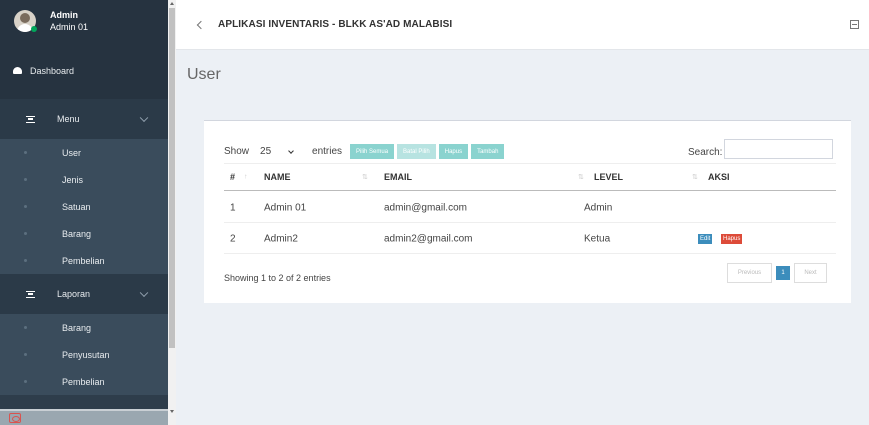 The height and width of the screenshot is (425, 869). Describe the element at coordinates (453, 151) in the screenshot. I see `delete-button: Hapus` at that location.